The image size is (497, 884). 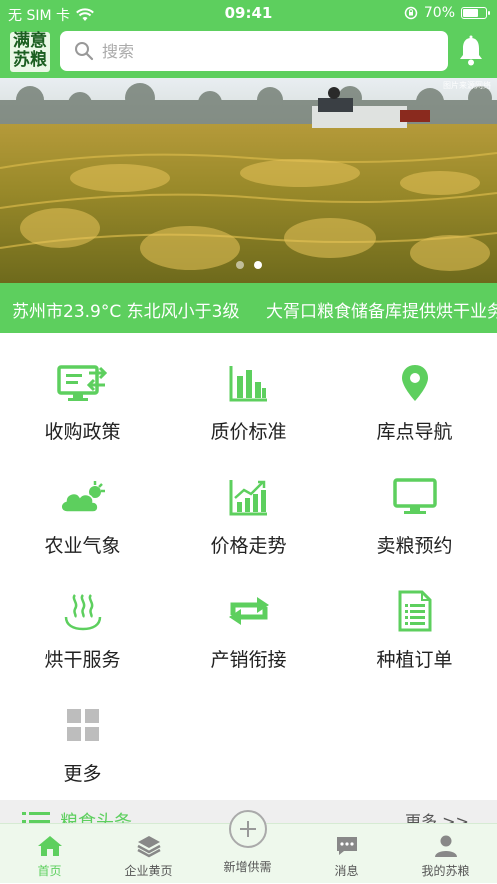 I want to click on message-icon, so click(x=346, y=846).